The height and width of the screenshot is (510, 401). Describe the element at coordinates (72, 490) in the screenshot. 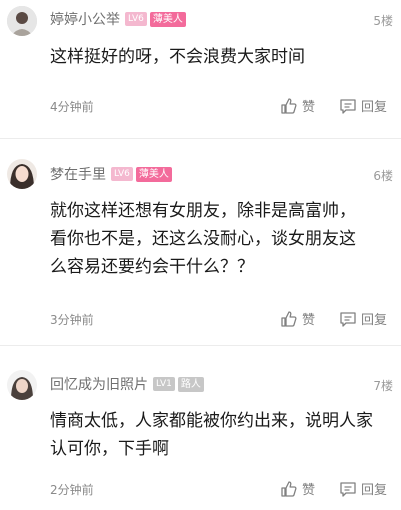

I see `comment-time: 2分钟前` at that location.